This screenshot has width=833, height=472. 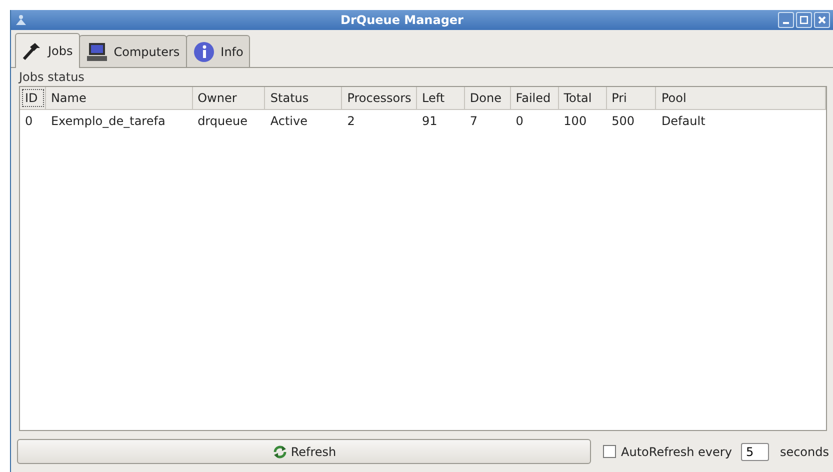 What do you see at coordinates (609, 451) in the screenshot?
I see `autorefresh-checkbox` at bounding box center [609, 451].